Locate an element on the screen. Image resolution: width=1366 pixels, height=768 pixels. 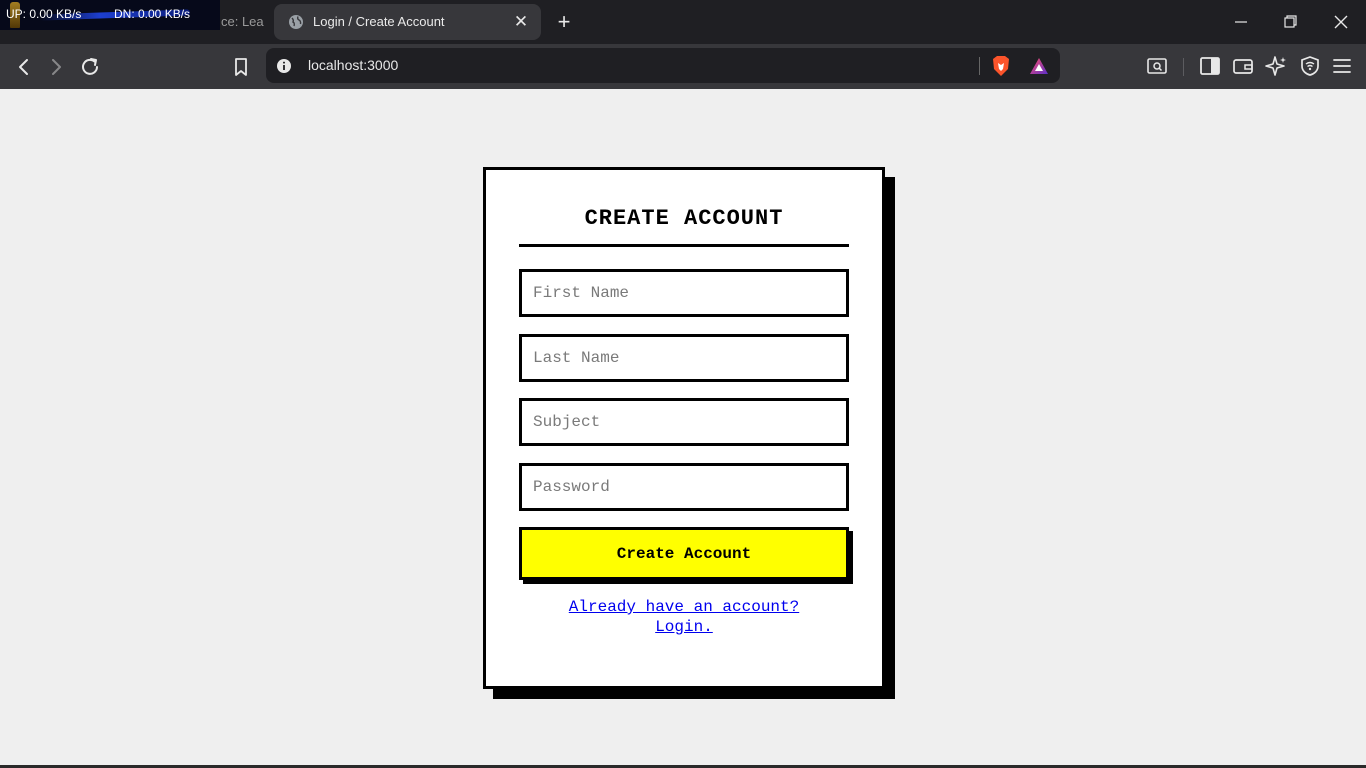
password-input is located at coordinates (684, 487).